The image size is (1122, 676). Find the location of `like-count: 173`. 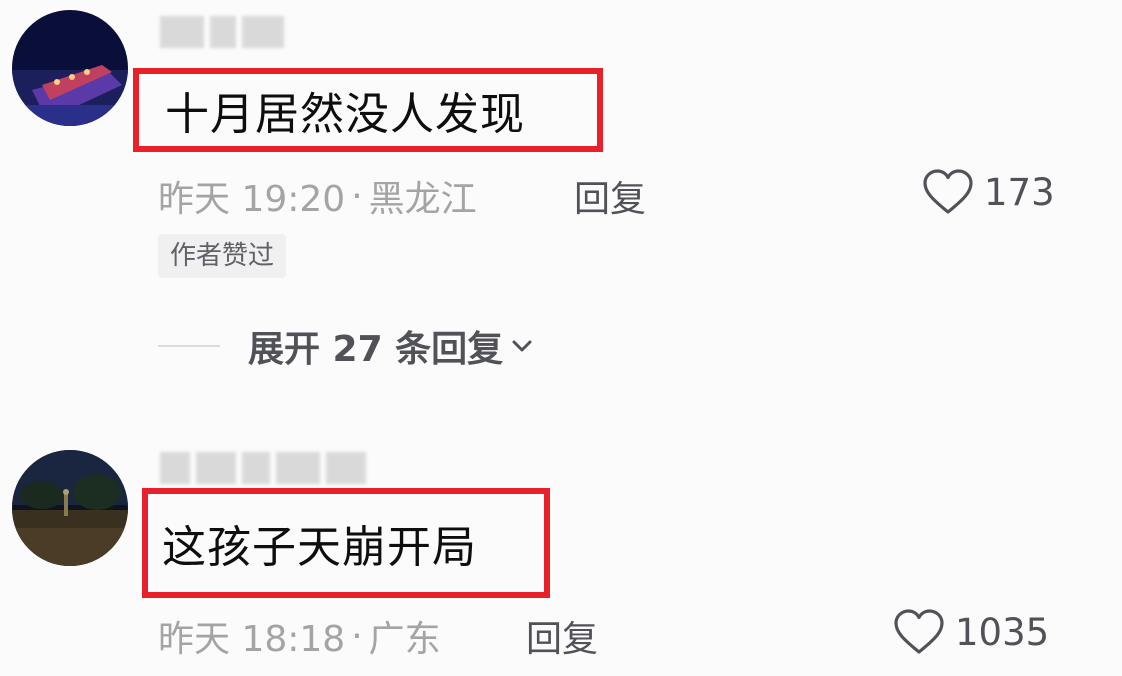

like-count: 173 is located at coordinates (1019, 192).